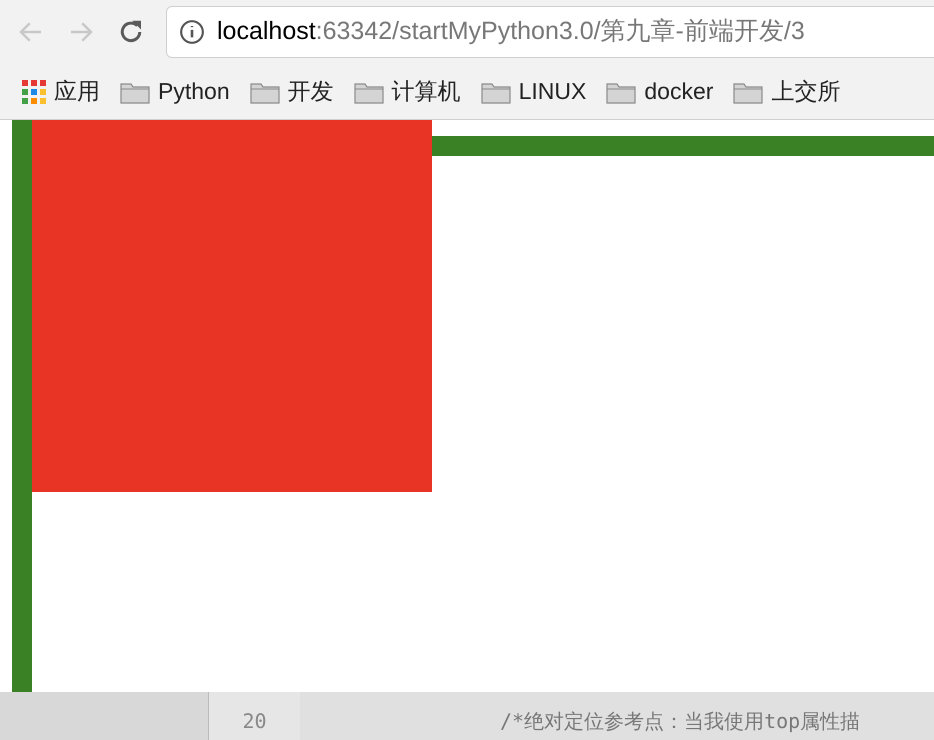 Image resolution: width=934 pixels, height=740 pixels. Describe the element at coordinates (660, 91) in the screenshot. I see `bookmark: docker` at that location.